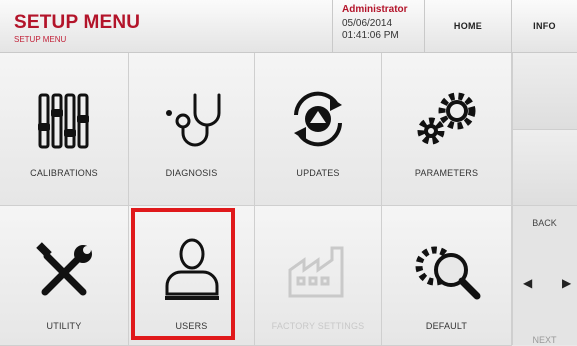 The height and width of the screenshot is (346, 577). What do you see at coordinates (318, 119) in the screenshot?
I see `globe-refresh-icon` at bounding box center [318, 119].